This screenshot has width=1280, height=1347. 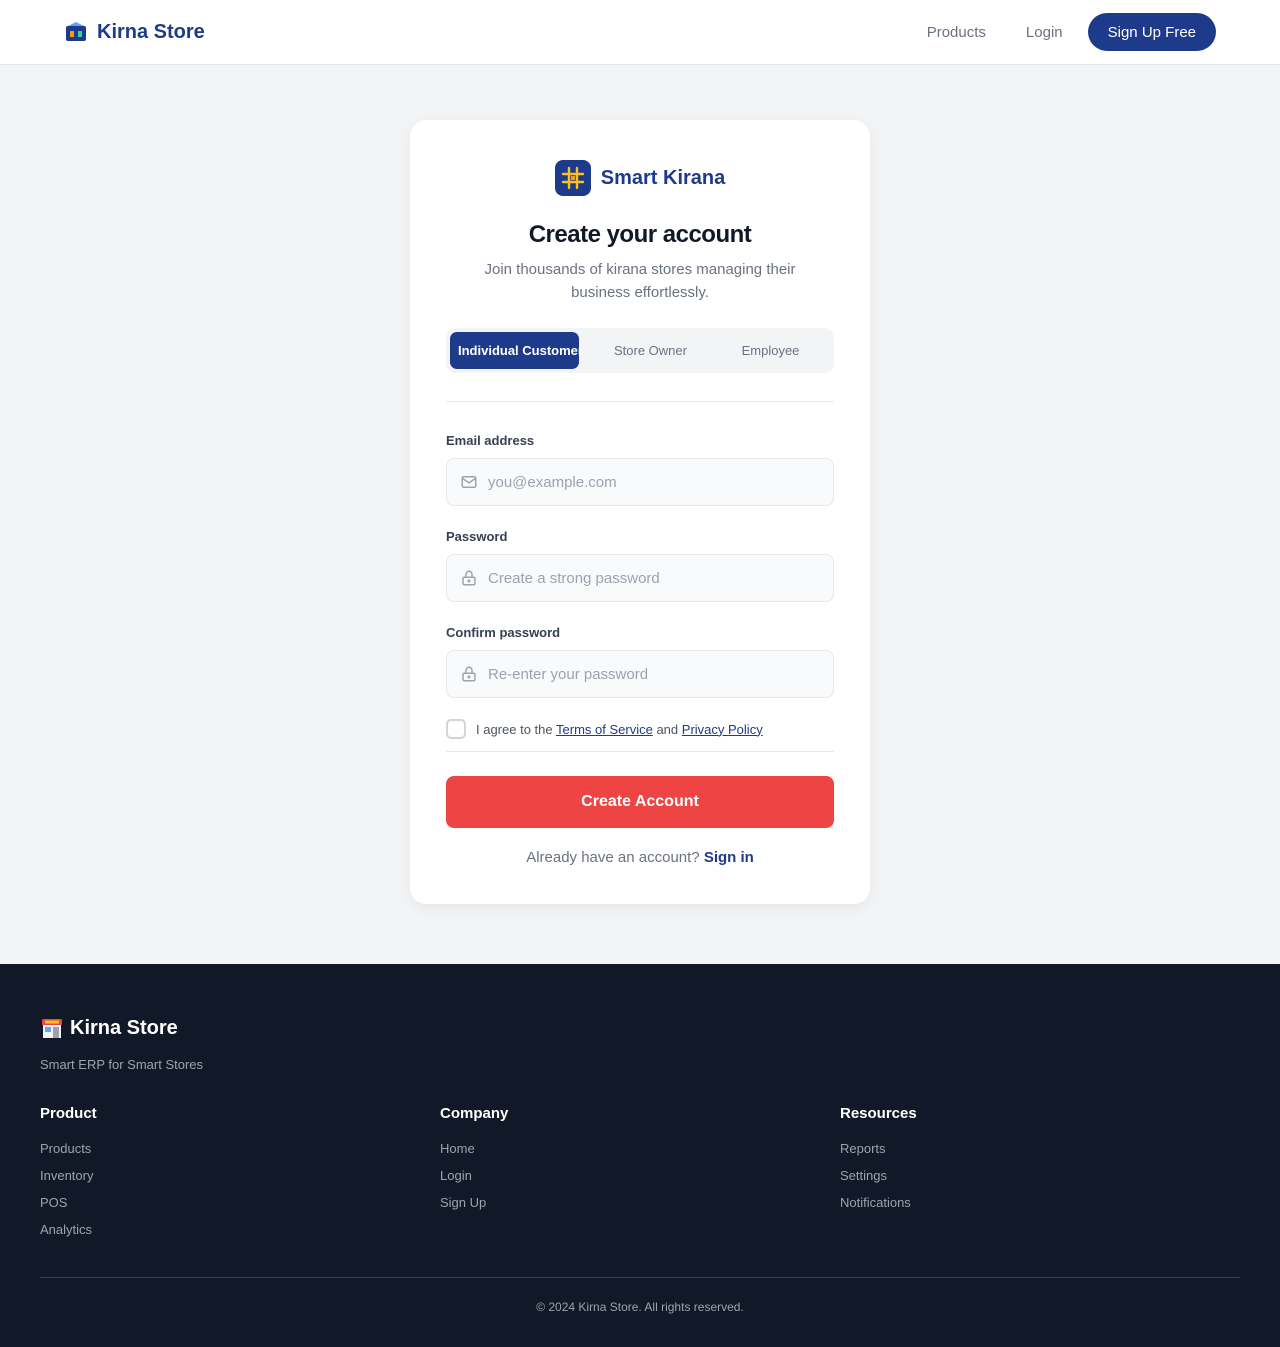 What do you see at coordinates (503, 632) in the screenshot?
I see `confirm-password-label: Confirm password` at bounding box center [503, 632].